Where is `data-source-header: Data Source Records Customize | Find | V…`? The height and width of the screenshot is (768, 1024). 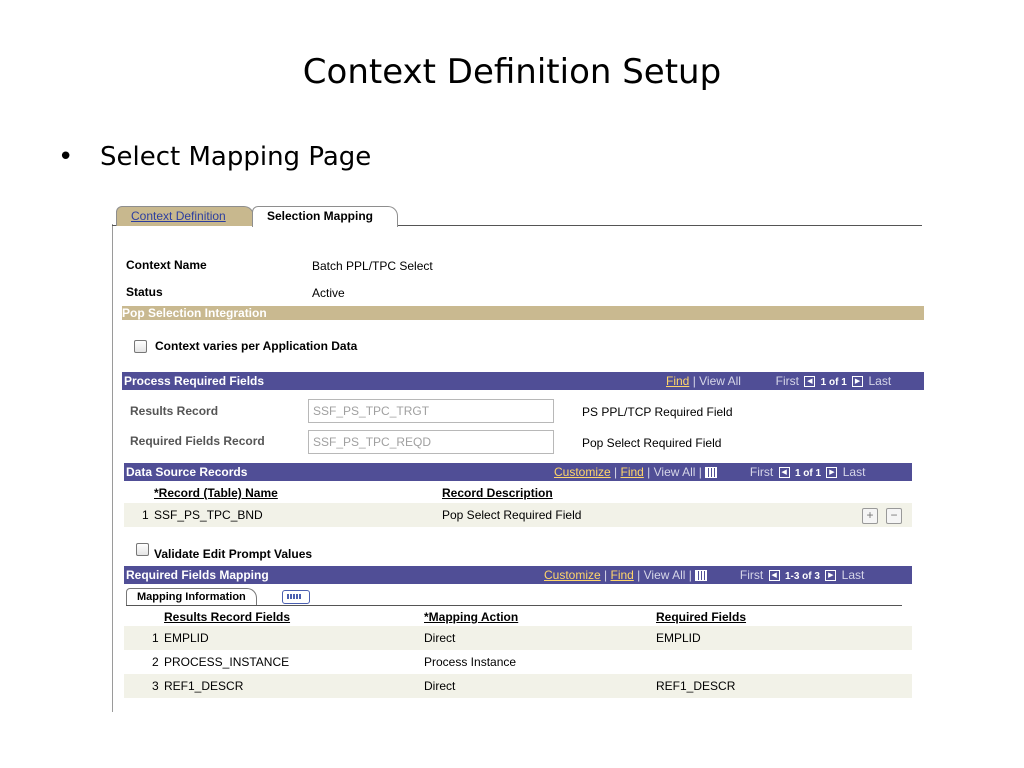
data-source-header: Data Source Records Customize | Find | V… is located at coordinates (518, 472).